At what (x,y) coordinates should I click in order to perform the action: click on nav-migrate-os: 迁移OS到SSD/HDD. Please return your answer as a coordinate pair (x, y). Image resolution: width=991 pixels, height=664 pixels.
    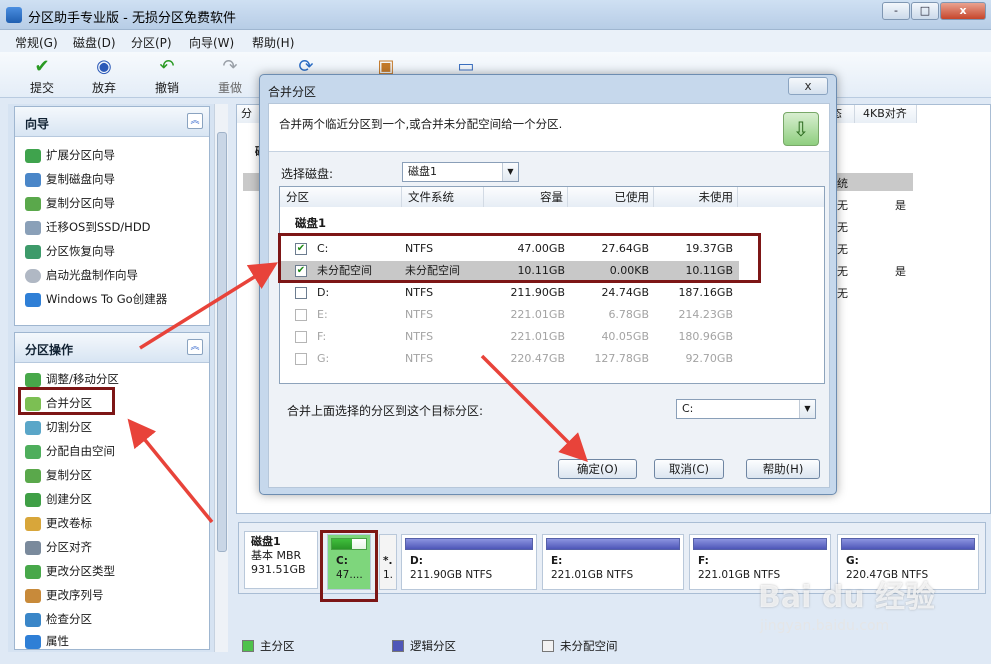
    Looking at the image, I should click on (115, 227).